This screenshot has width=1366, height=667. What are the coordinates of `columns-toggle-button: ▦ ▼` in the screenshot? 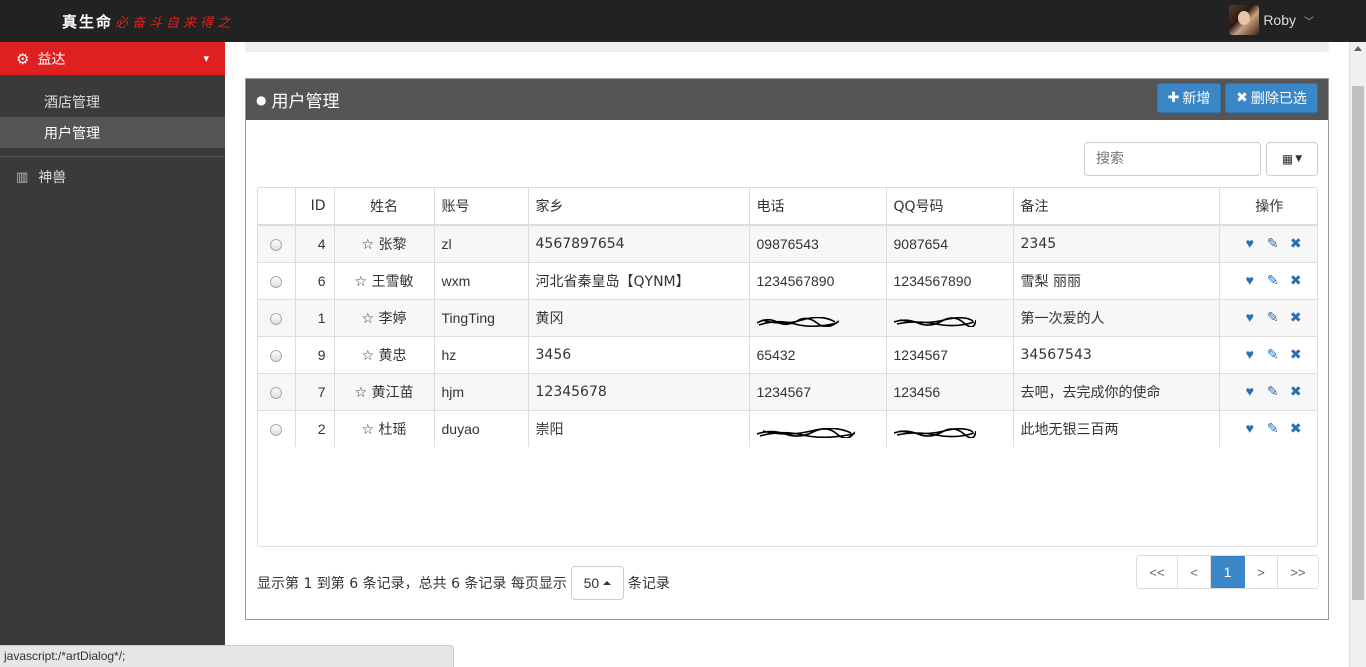 It's located at (1292, 159).